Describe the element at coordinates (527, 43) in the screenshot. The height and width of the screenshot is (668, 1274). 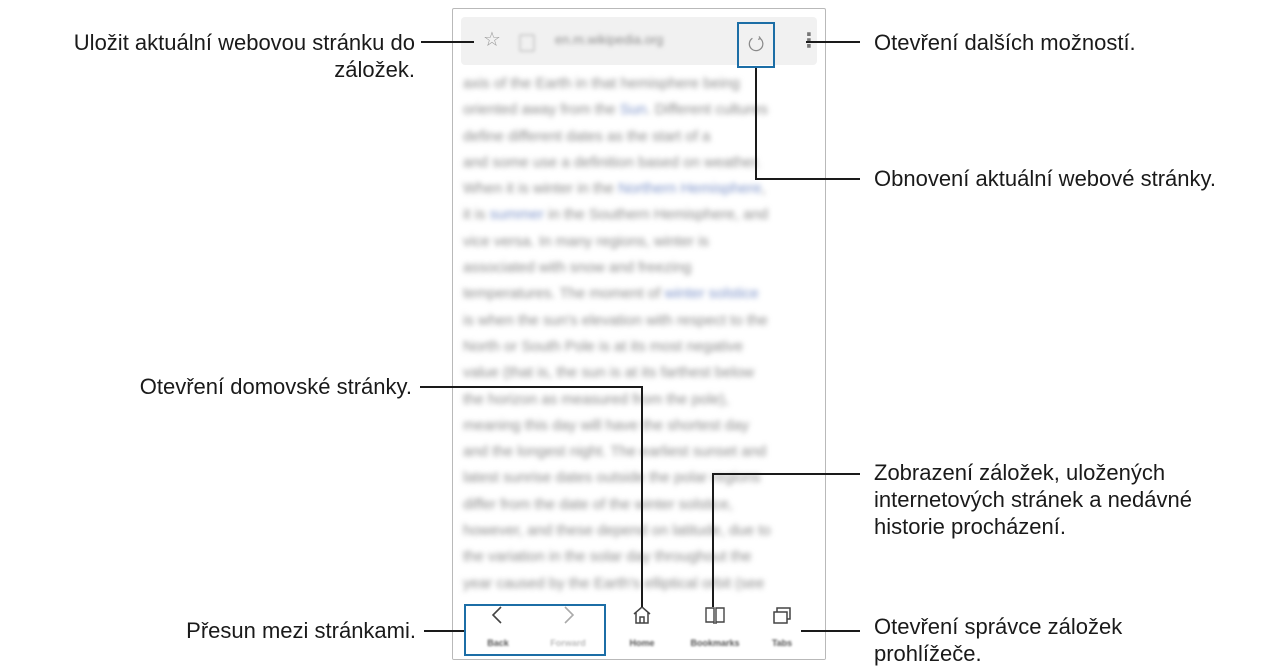
I see `lock-icon` at that location.